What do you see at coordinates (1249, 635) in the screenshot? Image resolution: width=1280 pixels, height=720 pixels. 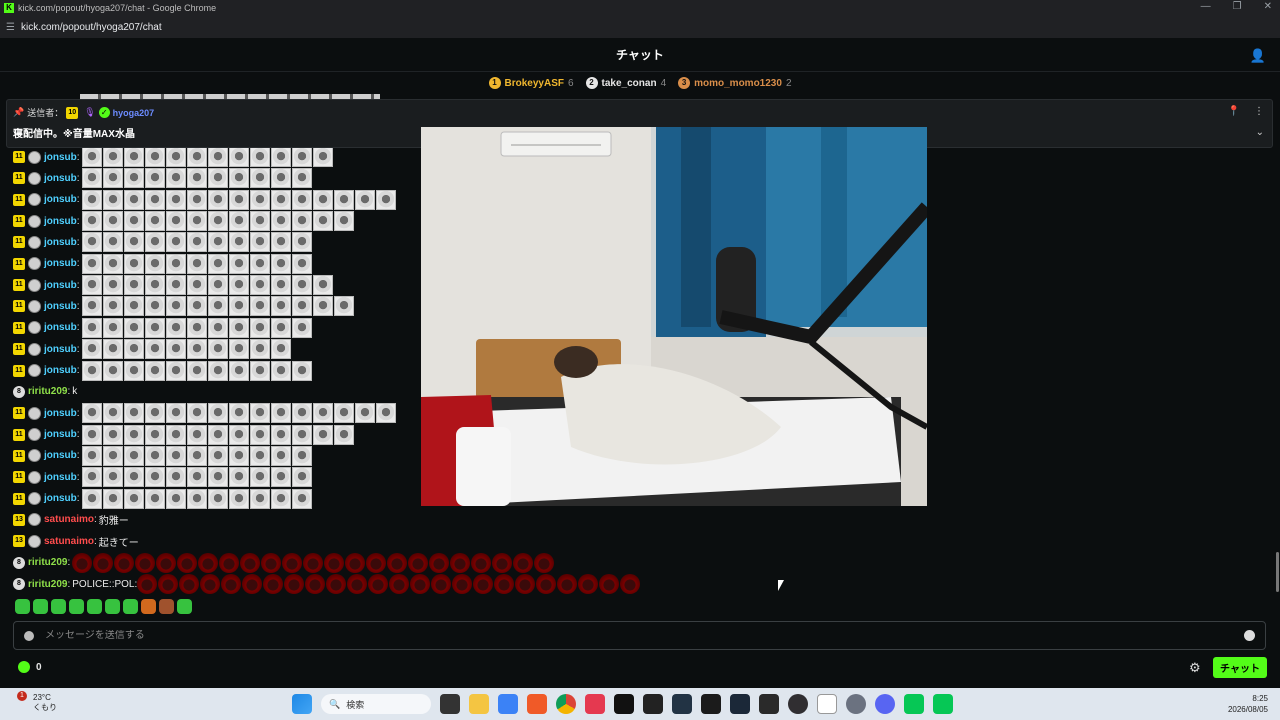 I see `emoji-picker-icon` at bounding box center [1249, 635].